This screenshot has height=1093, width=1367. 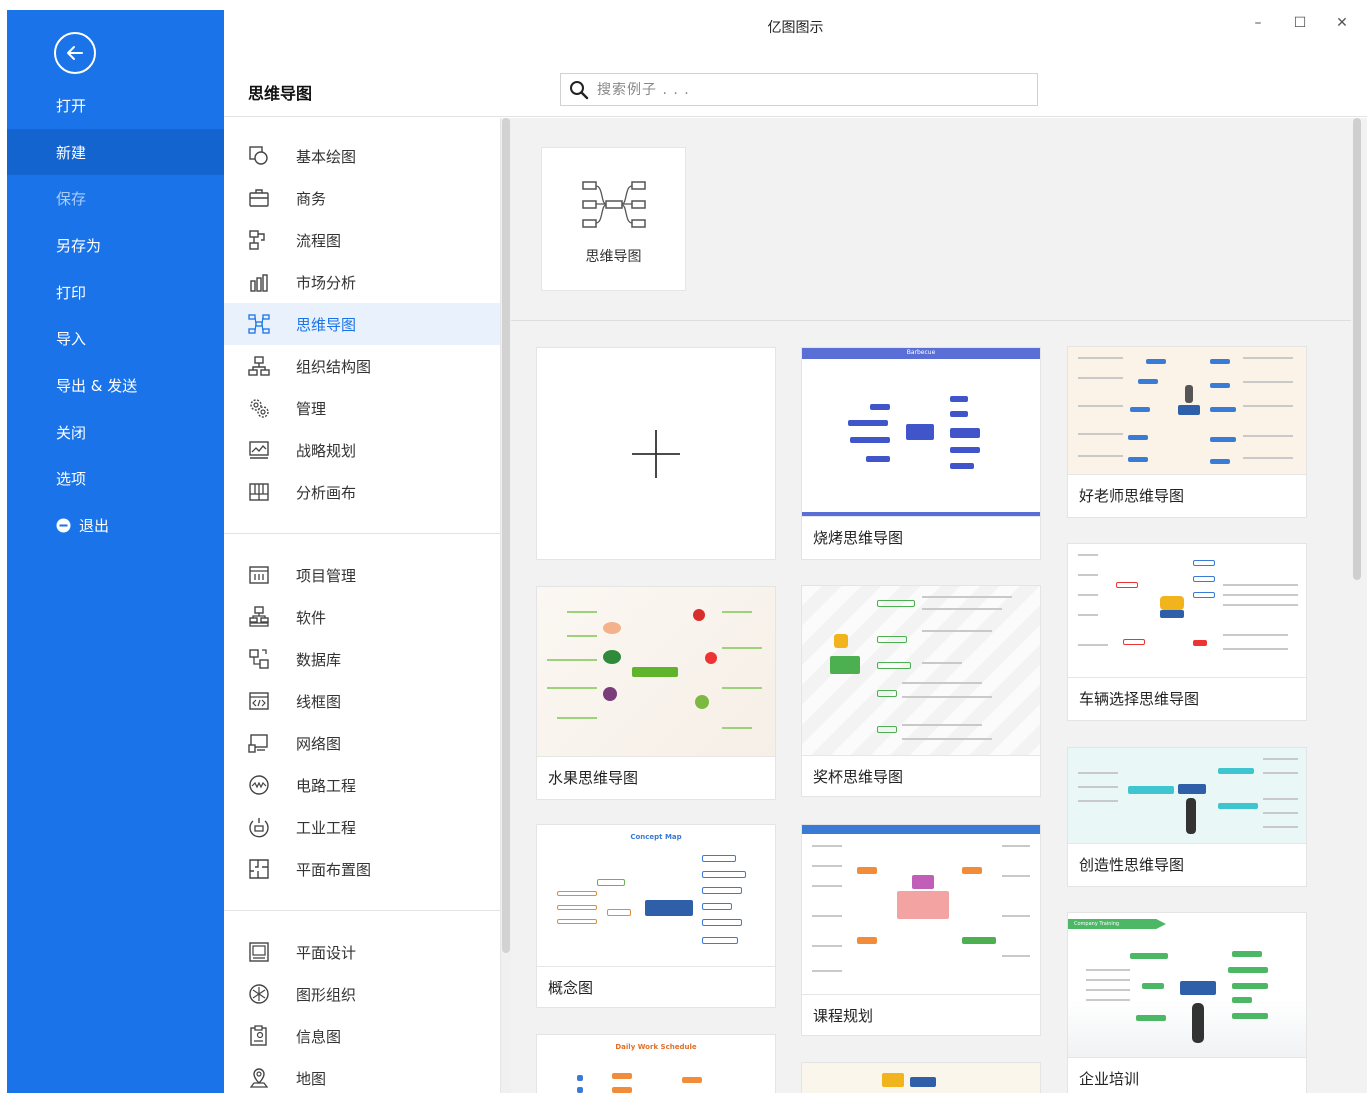 I want to click on back-arrow-icon, so click(x=75, y=53).